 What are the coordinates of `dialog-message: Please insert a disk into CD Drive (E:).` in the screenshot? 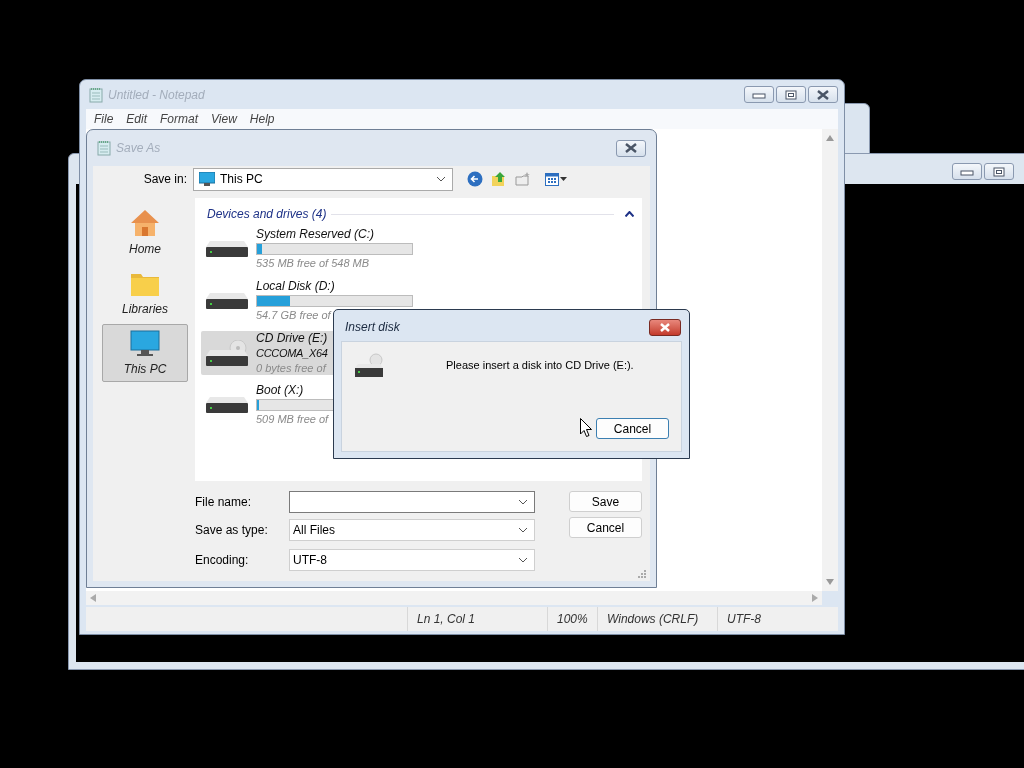 It's located at (540, 365).